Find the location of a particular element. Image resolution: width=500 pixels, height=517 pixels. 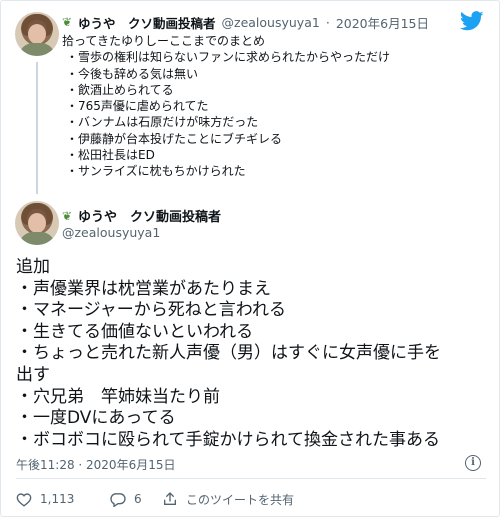

heart-icon is located at coordinates (24, 499).